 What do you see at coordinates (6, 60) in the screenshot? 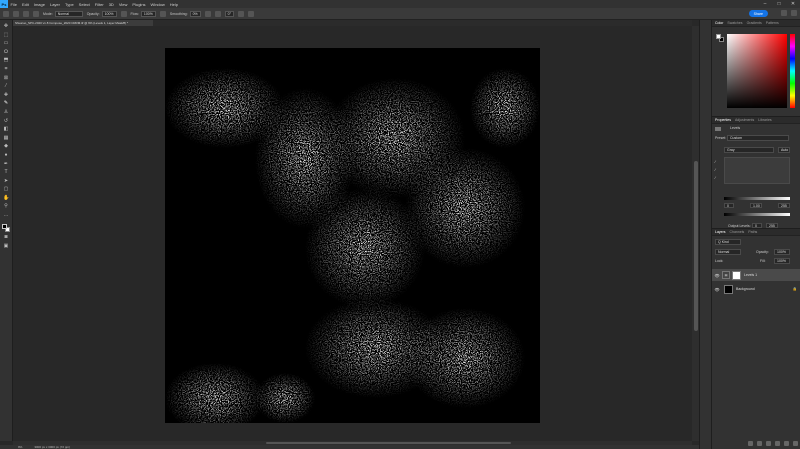
I see `object-select-tool-icon: ⬒` at bounding box center [6, 60].